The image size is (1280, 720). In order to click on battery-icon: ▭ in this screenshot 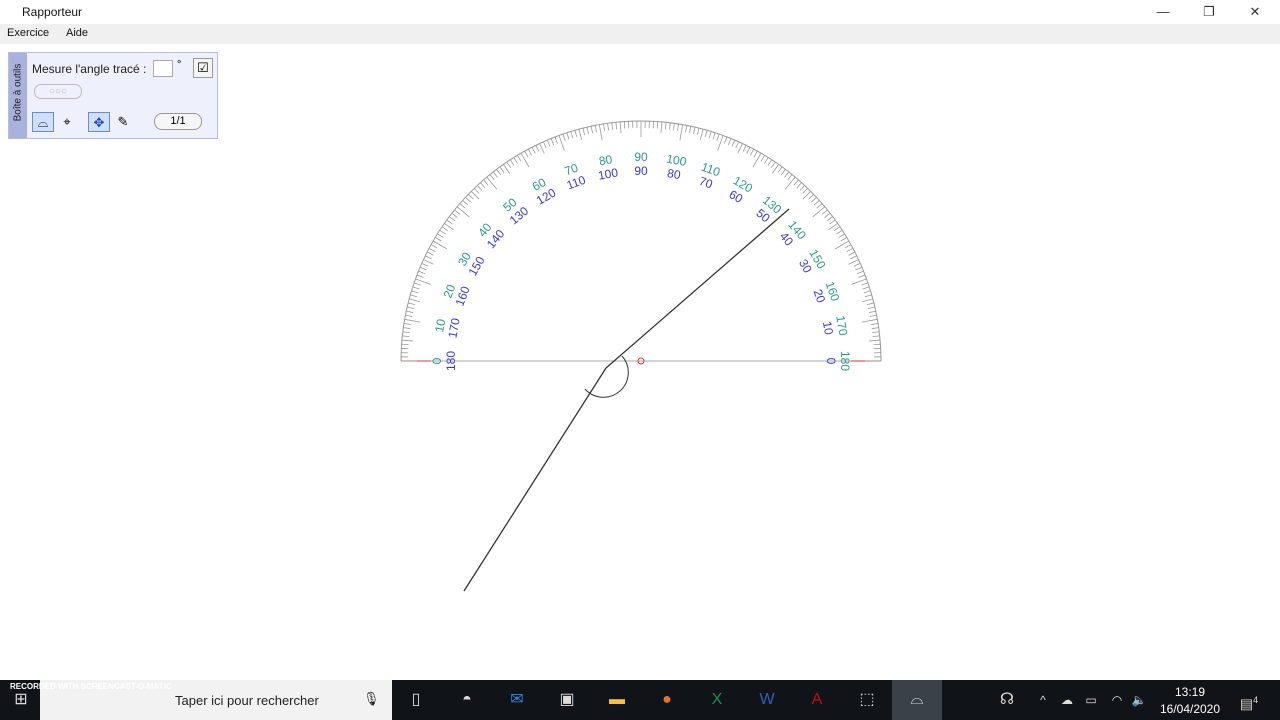, I will do `click(1091, 700)`.